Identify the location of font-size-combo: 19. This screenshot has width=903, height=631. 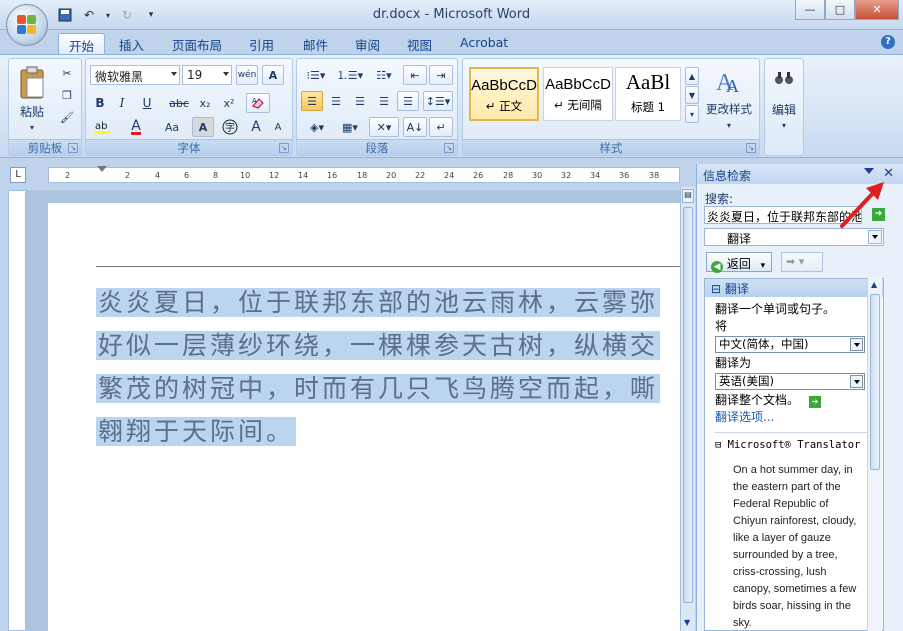
(207, 75).